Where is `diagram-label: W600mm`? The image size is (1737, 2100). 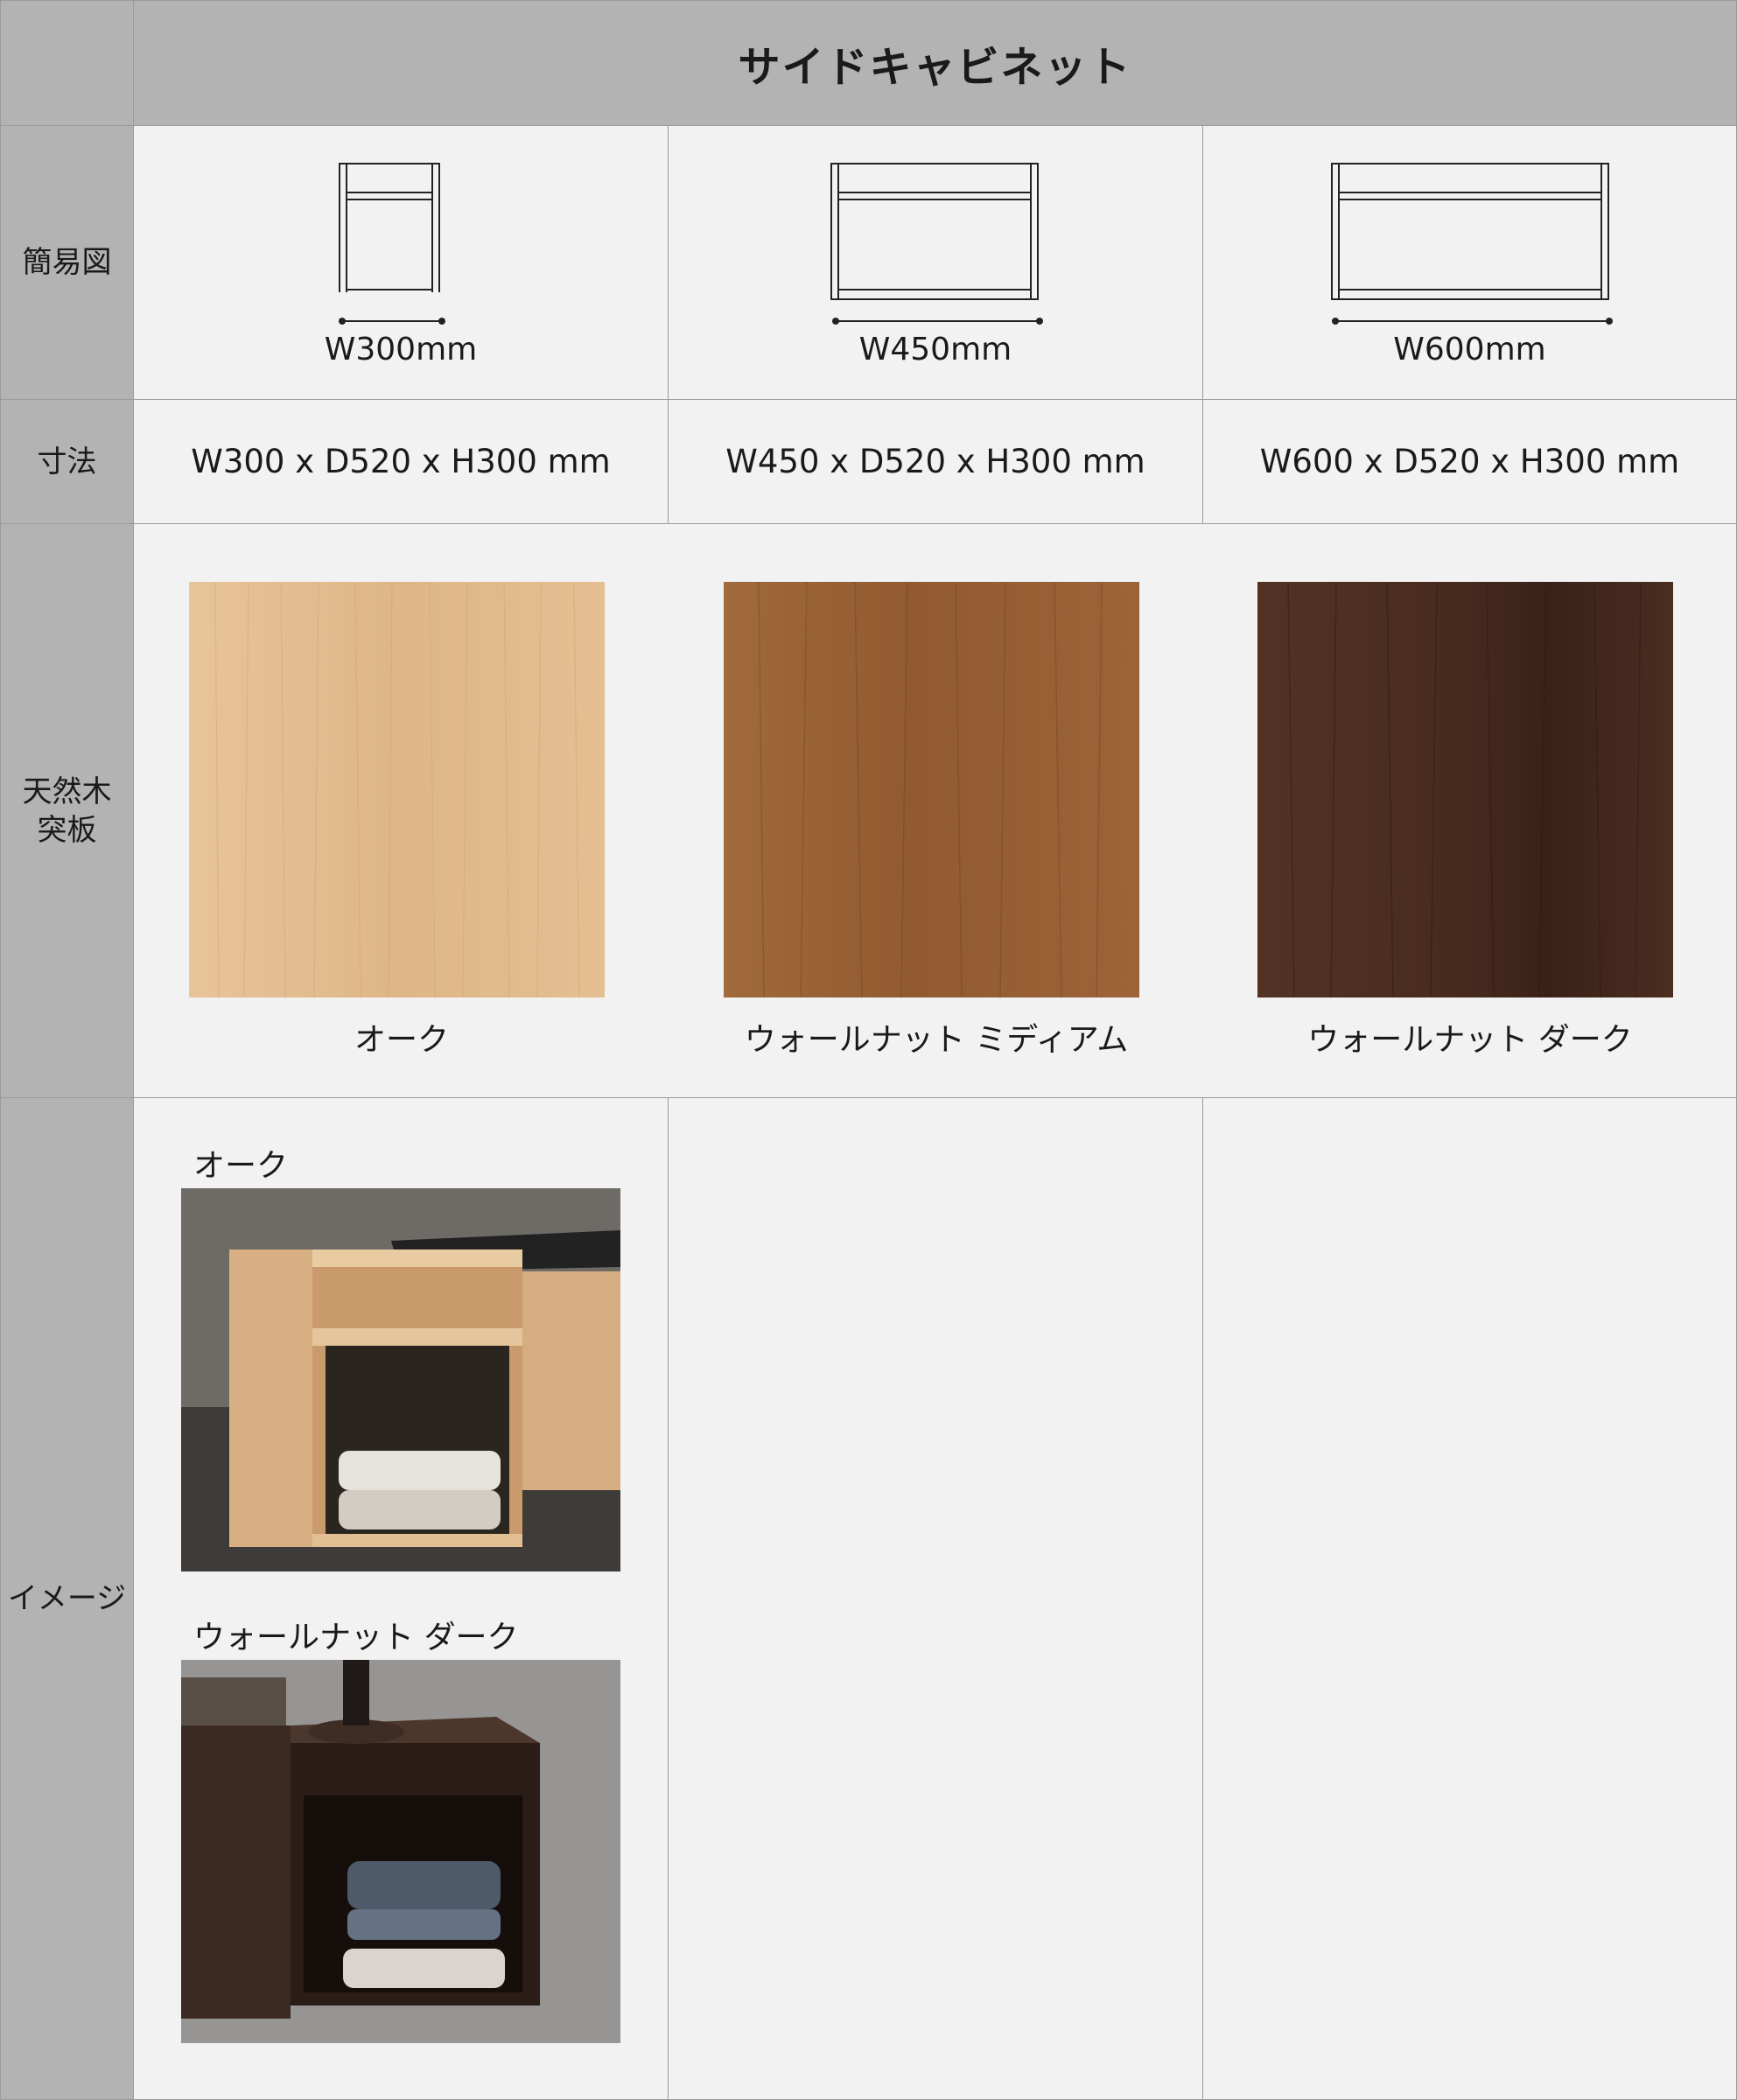 diagram-label: W600mm is located at coordinates (1469, 350).